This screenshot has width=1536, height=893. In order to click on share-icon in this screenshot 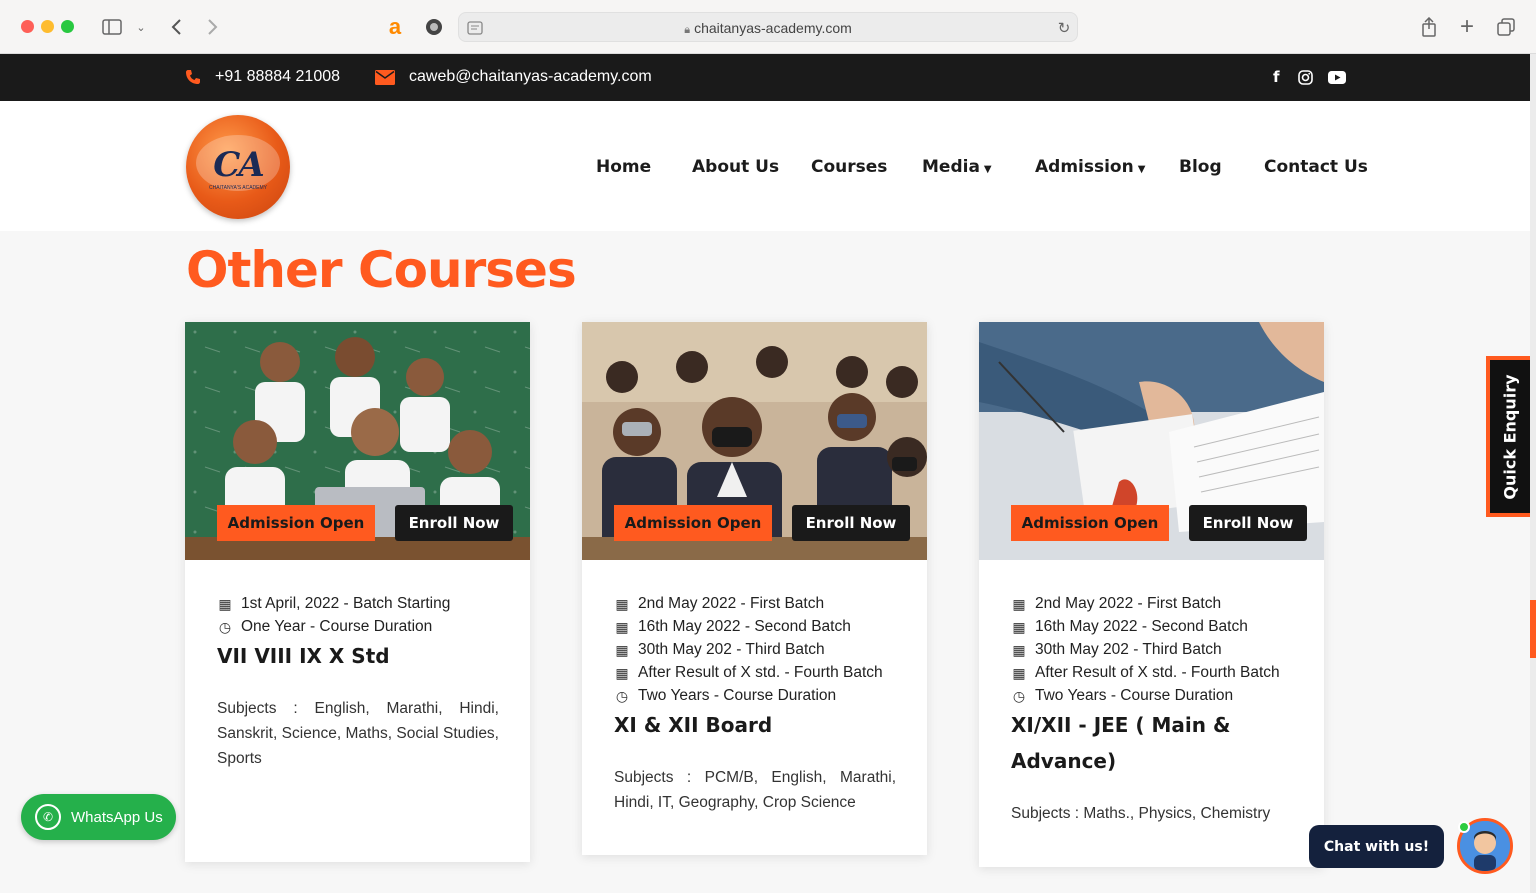, I will do `click(1429, 27)`.